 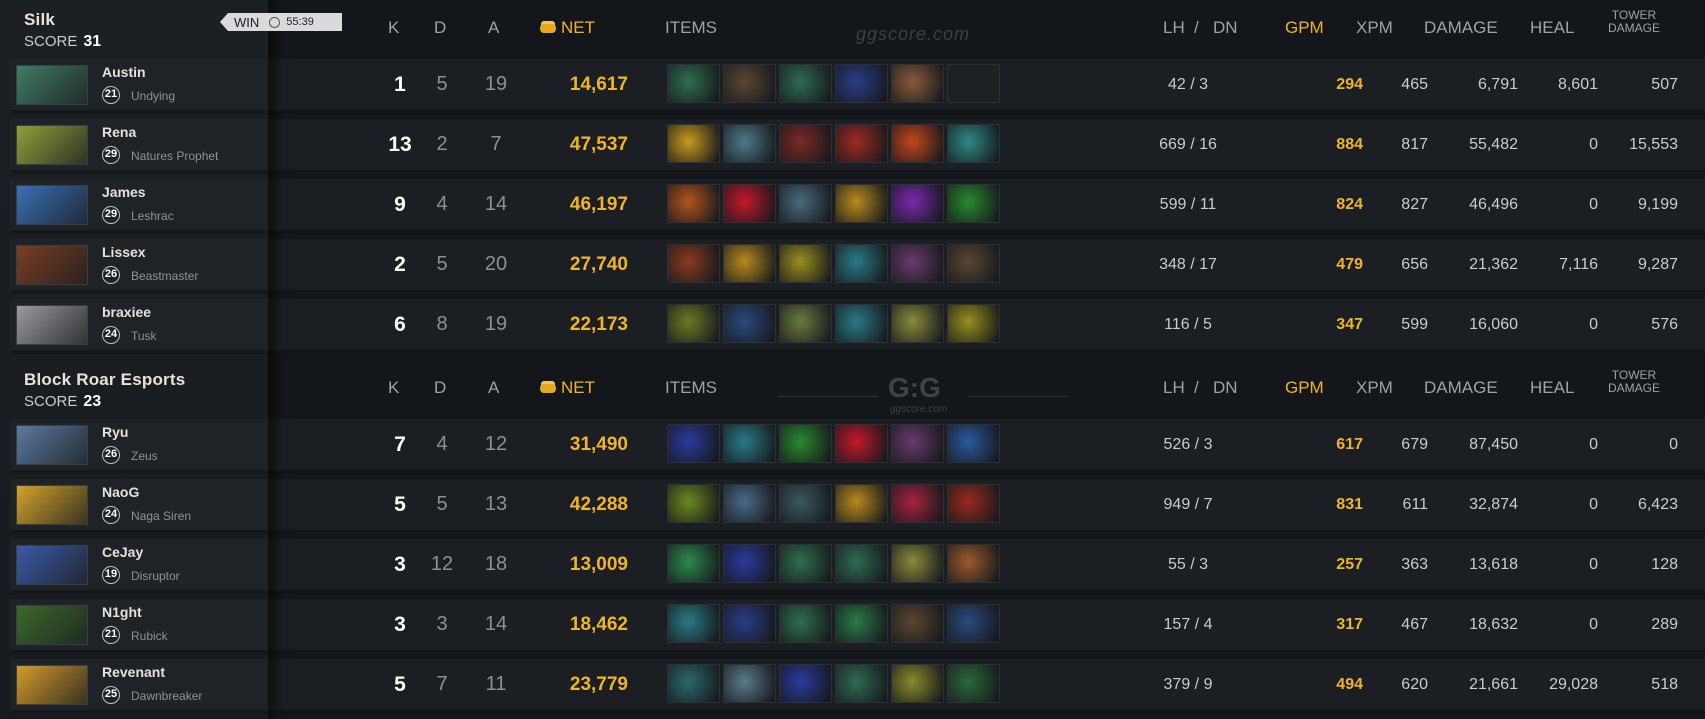 I want to click on player-card: Rena 29 Natures Prophet, so click(x=139, y=146).